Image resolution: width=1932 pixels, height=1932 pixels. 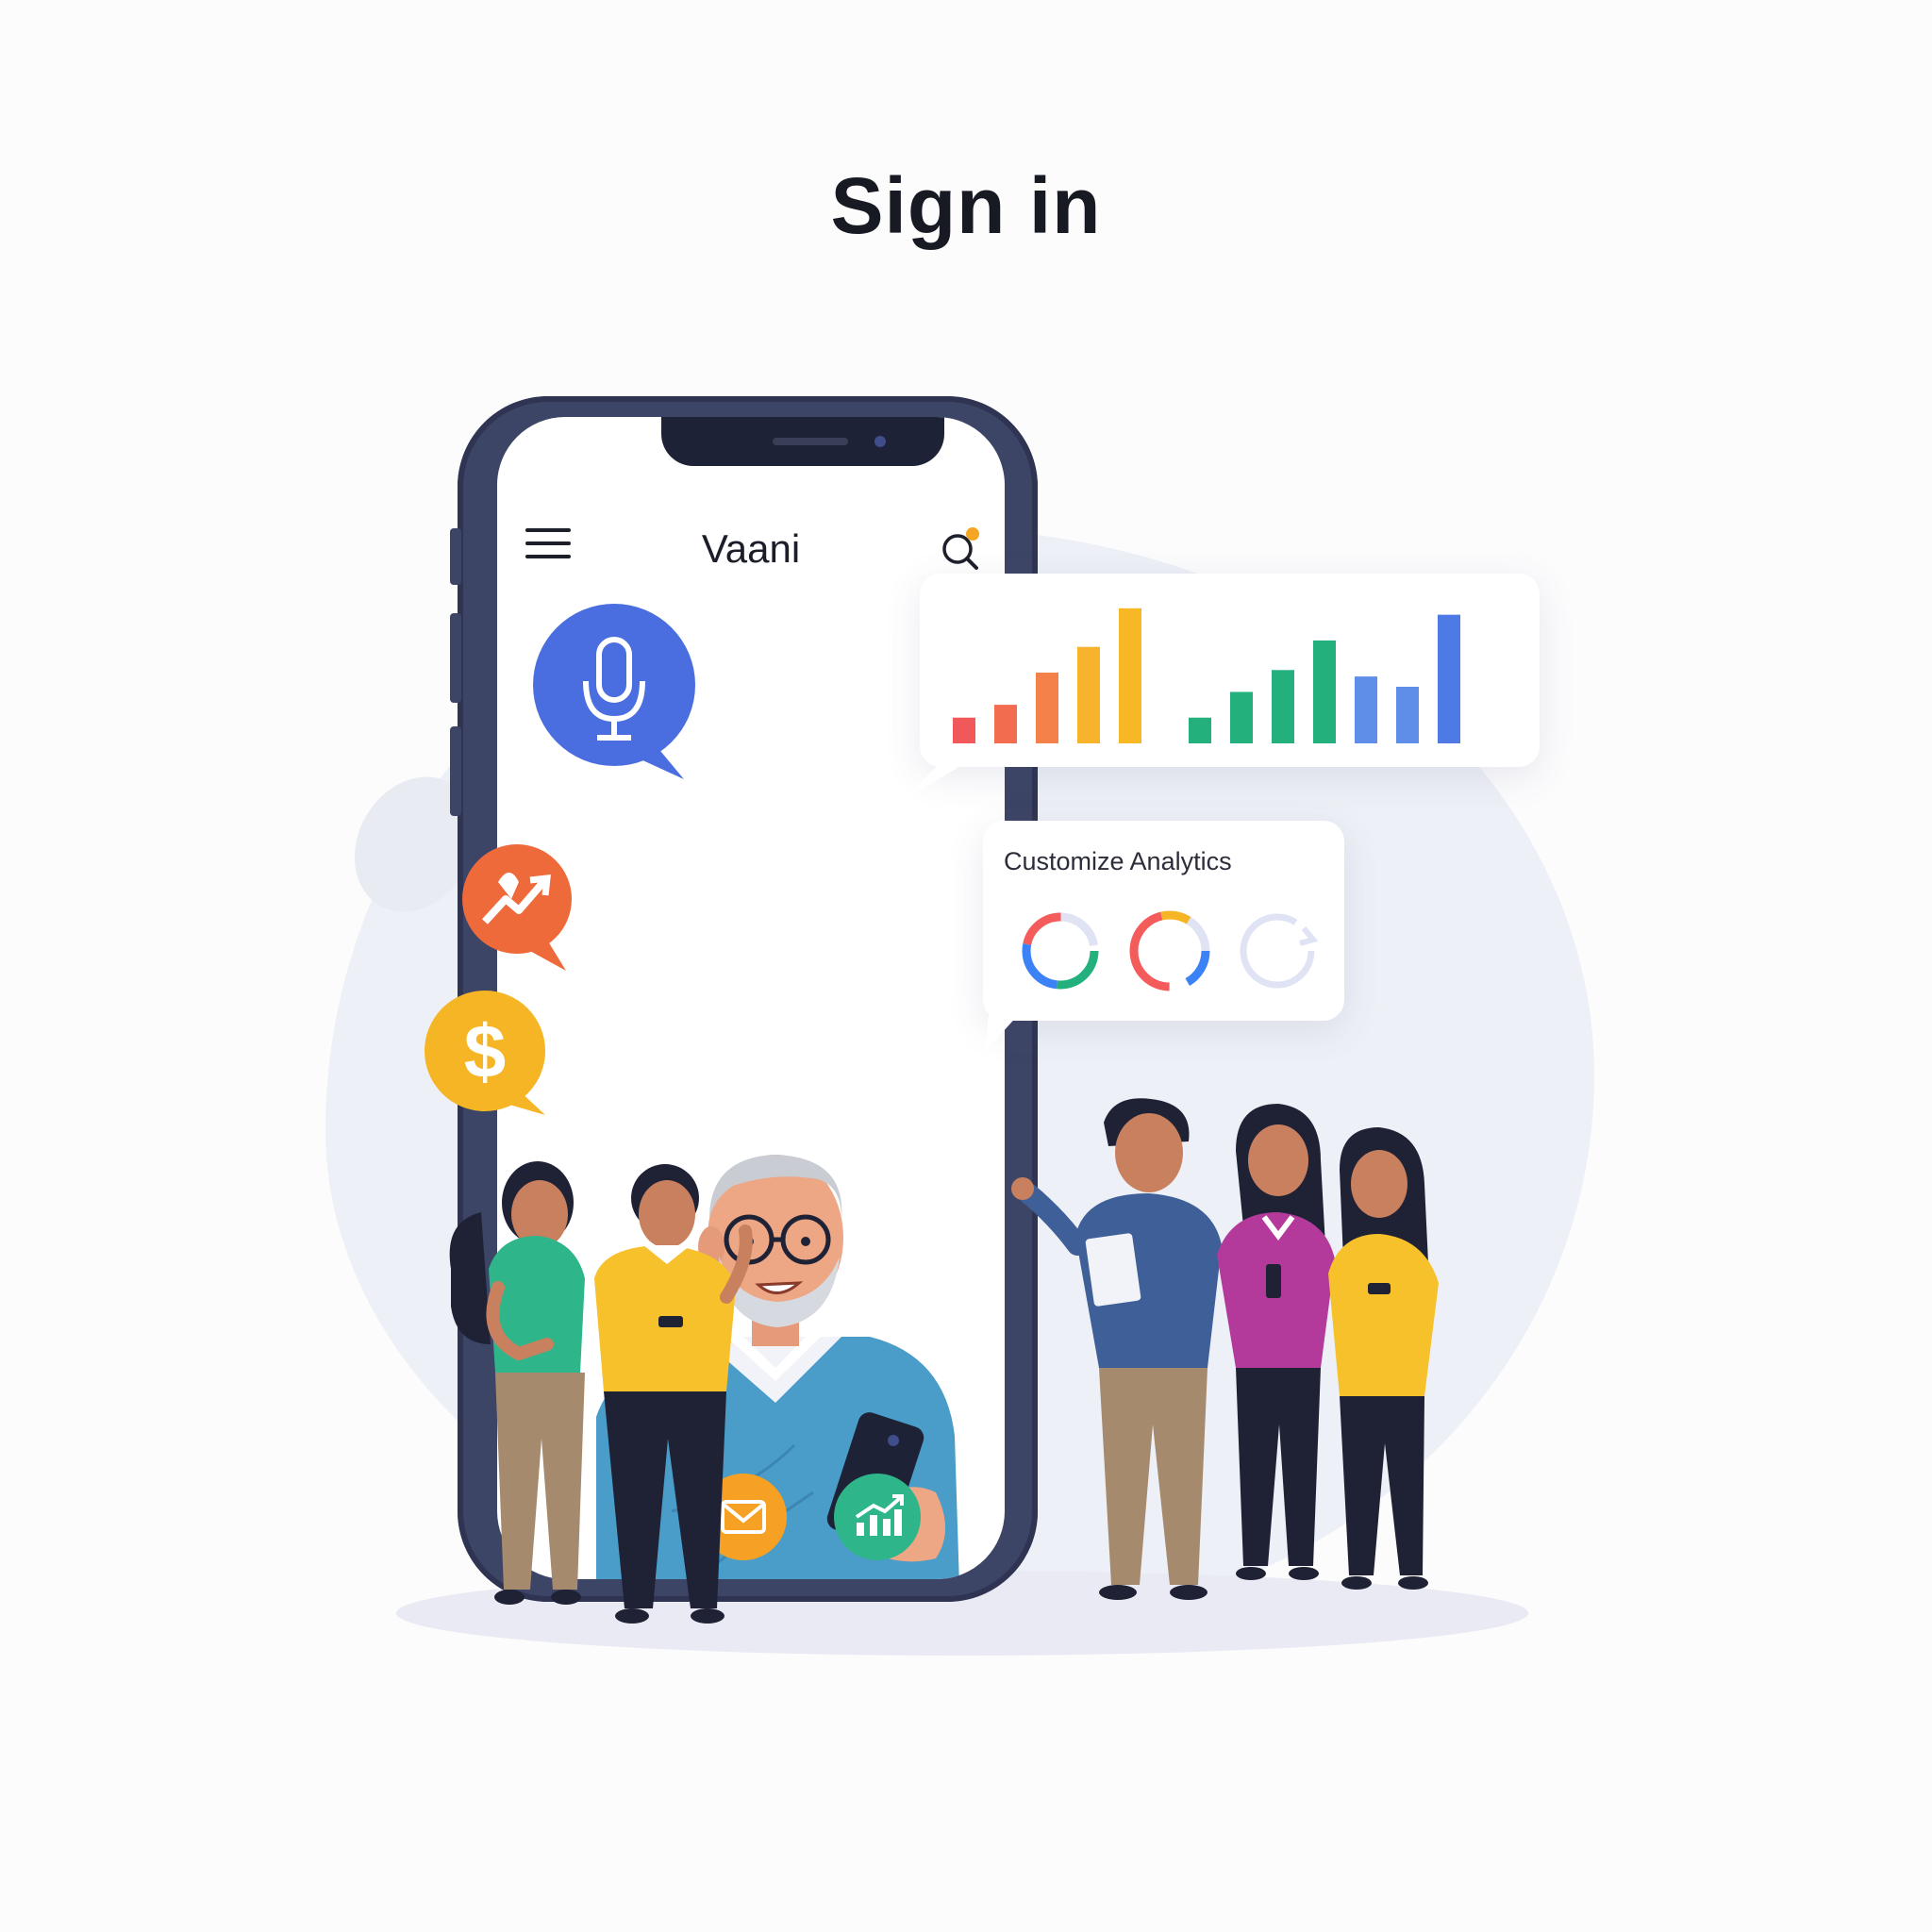 I want to click on refresh-icon, so click(x=1280, y=951).